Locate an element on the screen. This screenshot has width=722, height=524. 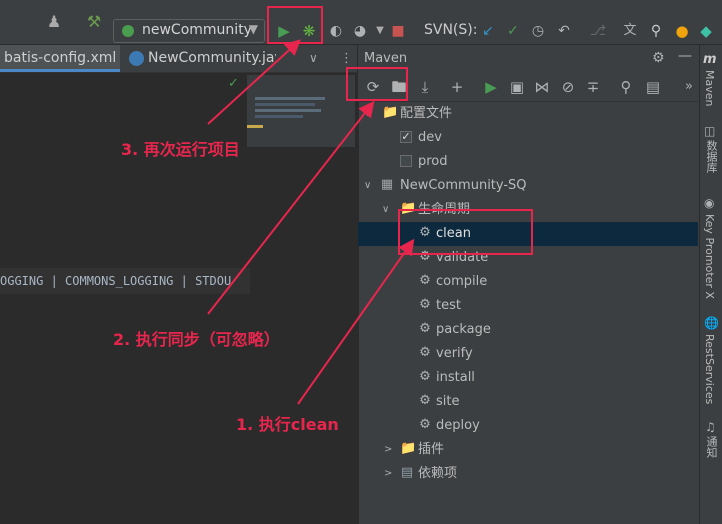
toggle-offline-icon: ⋈ is located at coordinates (542, 87).